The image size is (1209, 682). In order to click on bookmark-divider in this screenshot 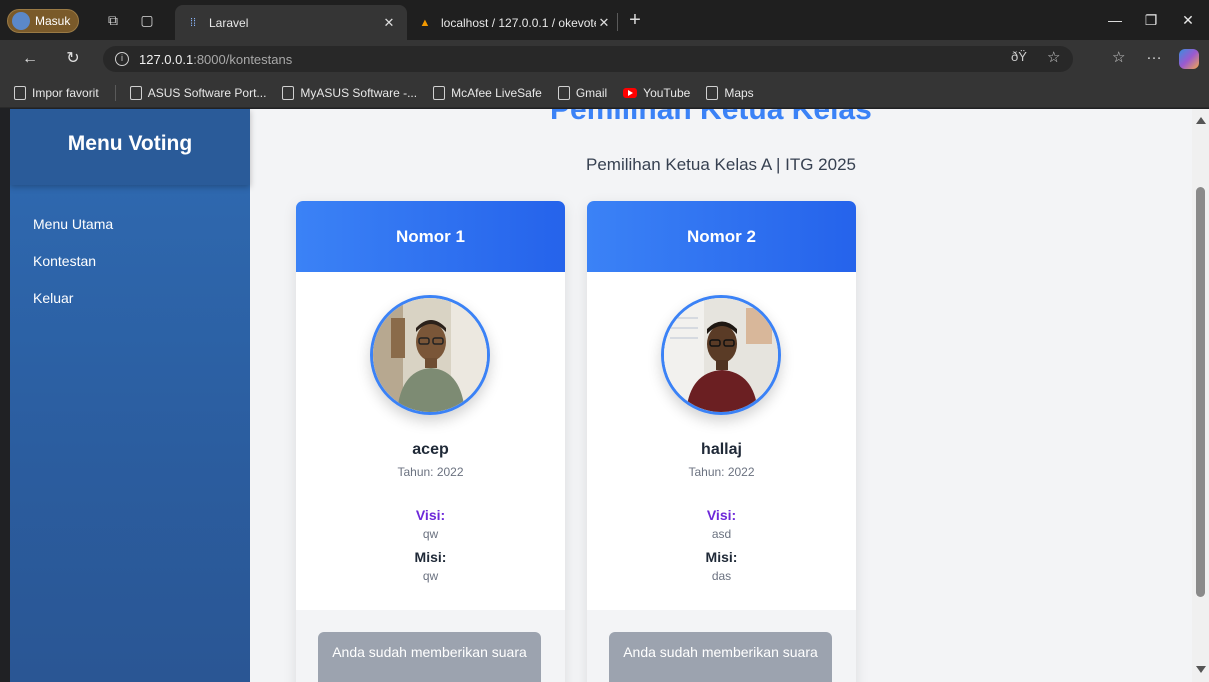, I will do `click(115, 92)`.